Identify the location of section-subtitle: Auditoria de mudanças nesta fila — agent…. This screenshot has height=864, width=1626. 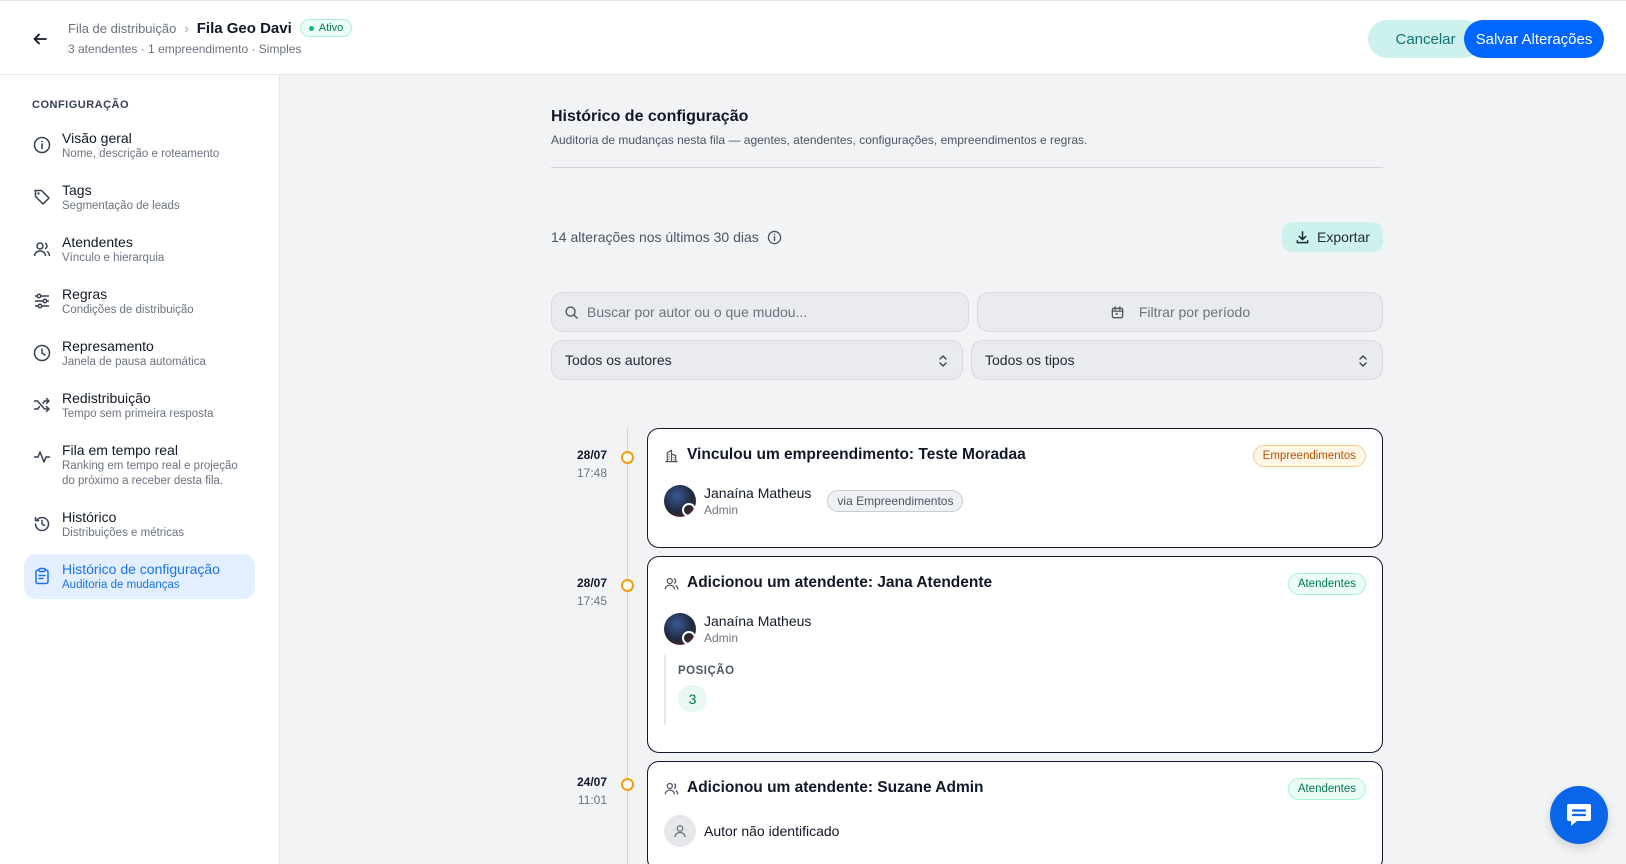
(819, 140).